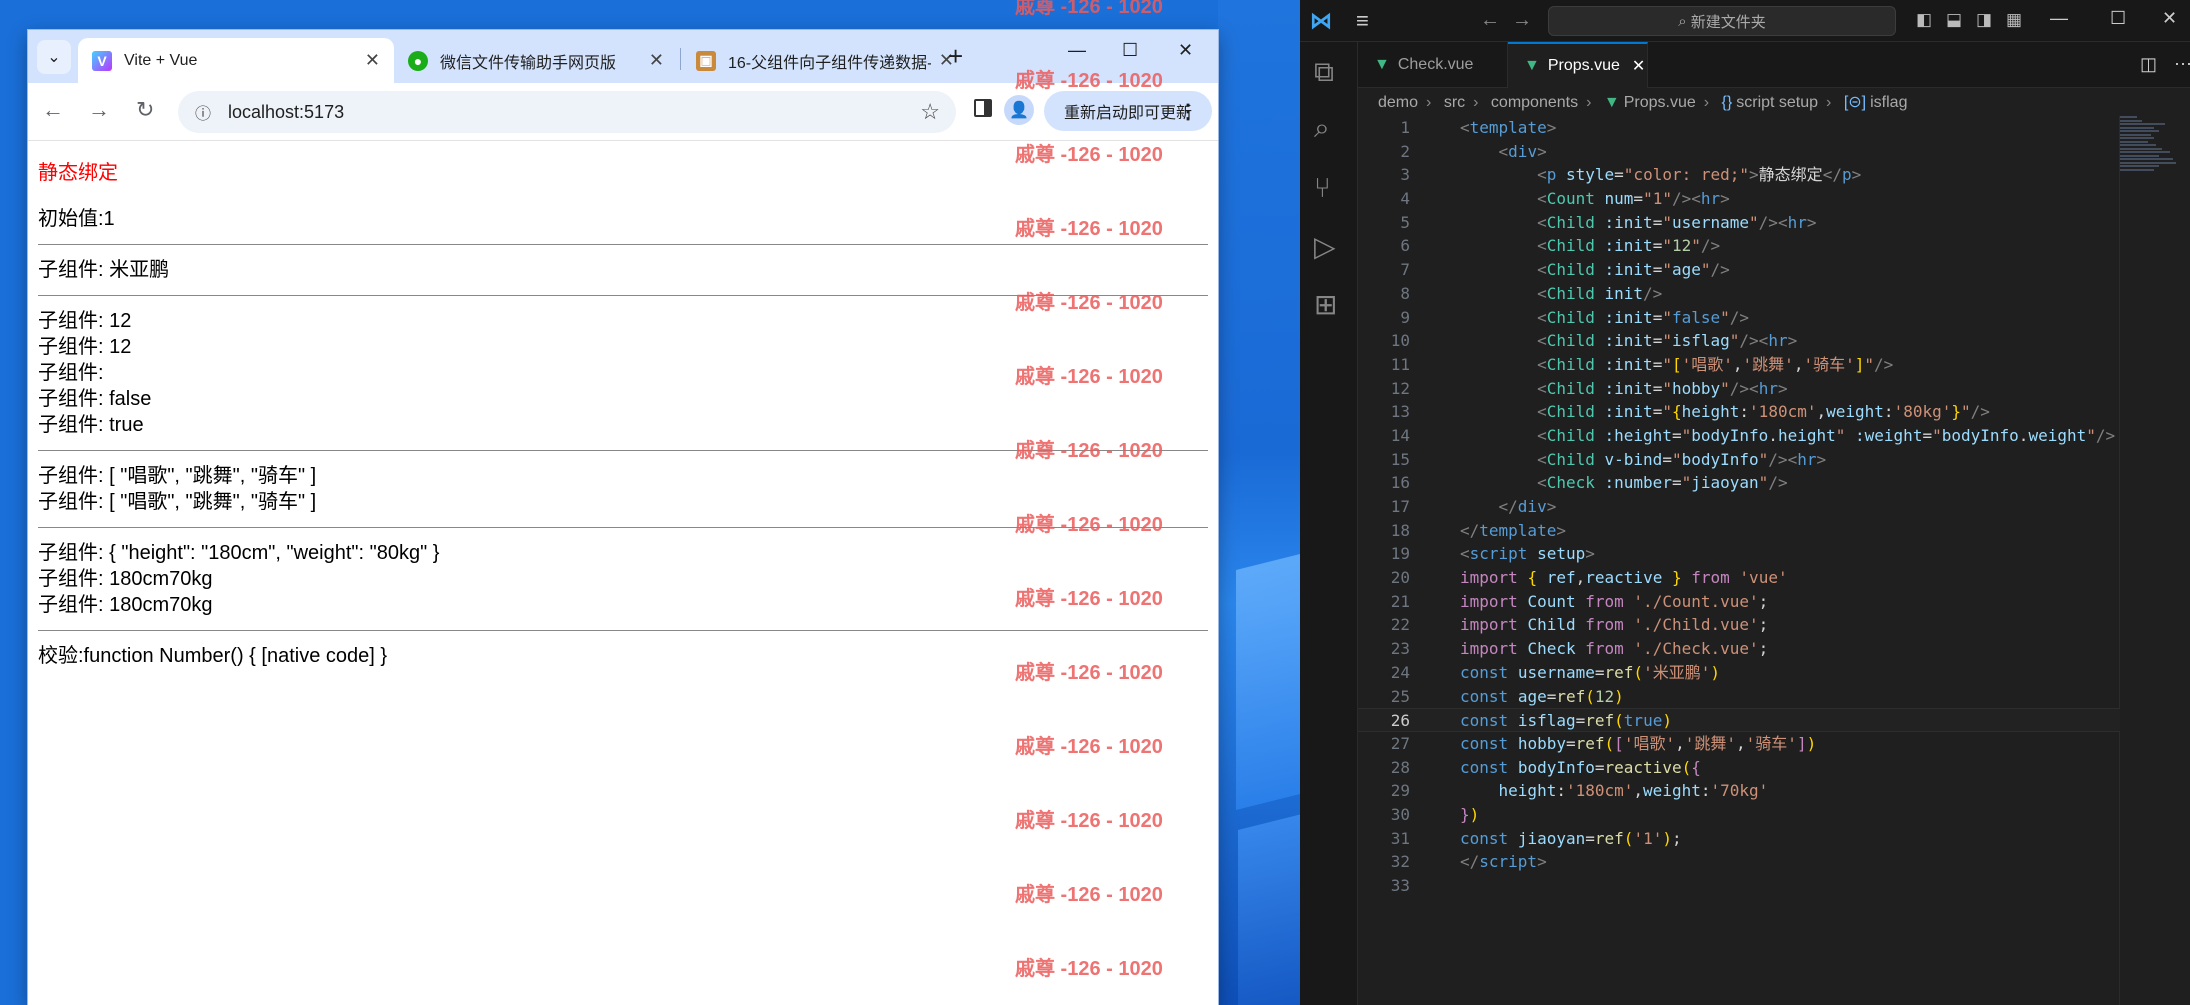 This screenshot has height=1005, width=2190. What do you see at coordinates (1589, 578) in the screenshot?
I see `code-line: 20 import { ref,reactive } from 'vue'` at bounding box center [1589, 578].